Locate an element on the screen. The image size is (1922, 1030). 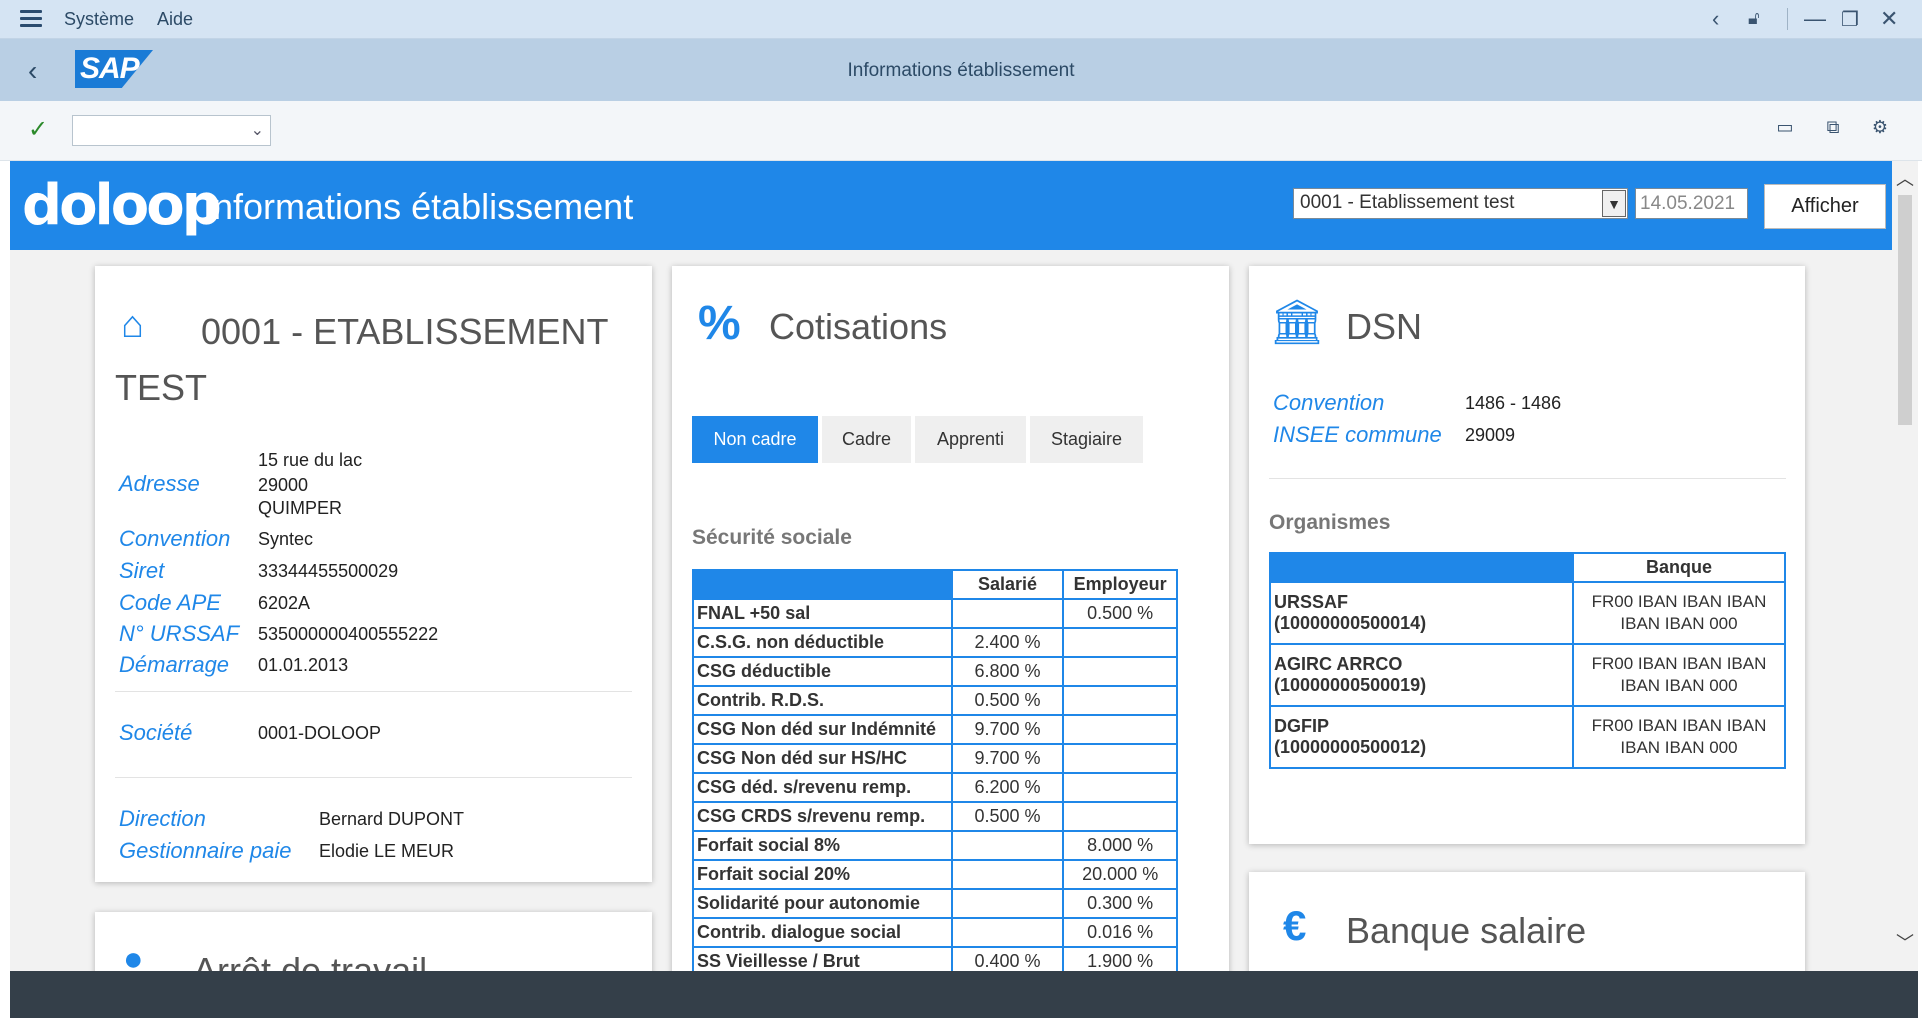
siret-value: 33344455500029 is located at coordinates (328, 571).